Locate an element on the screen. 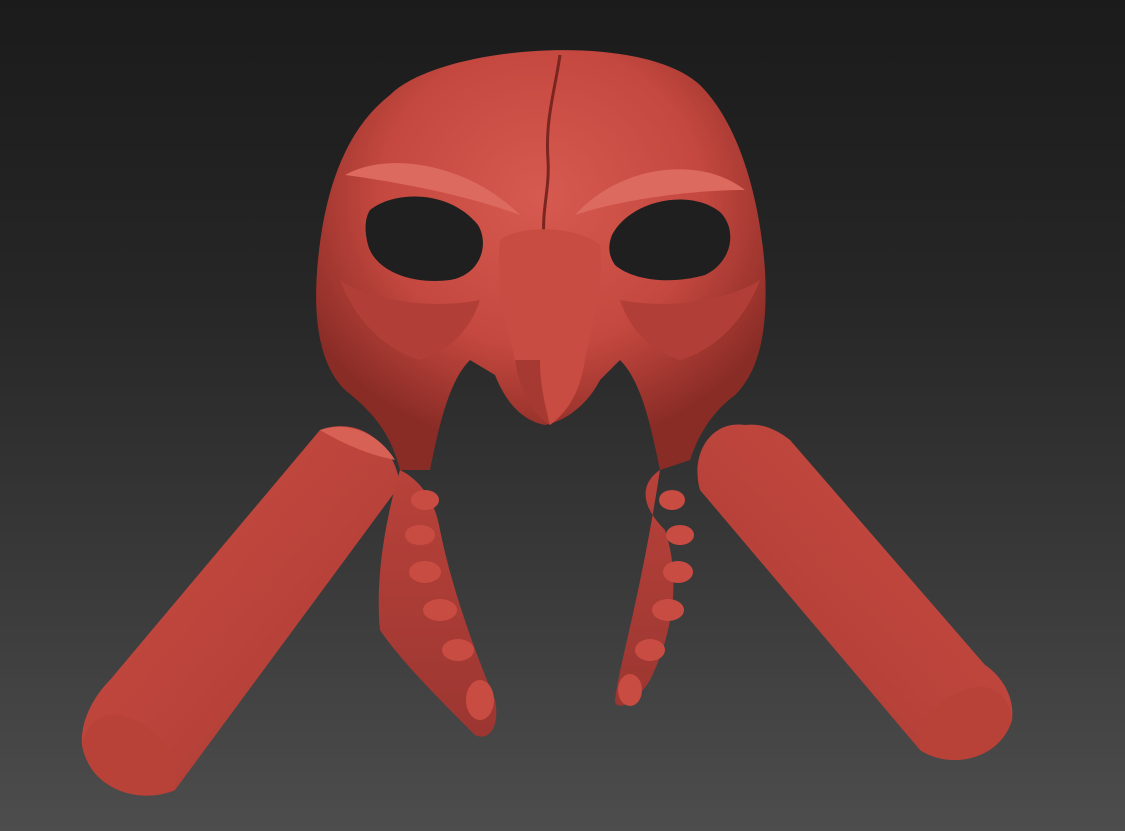  right-jaw is located at coordinates (654, 588).